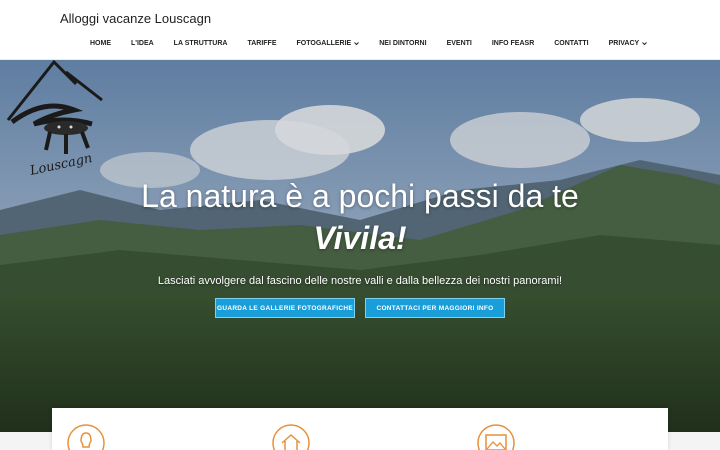 The width and height of the screenshot is (720, 450). What do you see at coordinates (324, 43) in the screenshot?
I see `nav-item-label: FOTOGALLERIE` at bounding box center [324, 43].